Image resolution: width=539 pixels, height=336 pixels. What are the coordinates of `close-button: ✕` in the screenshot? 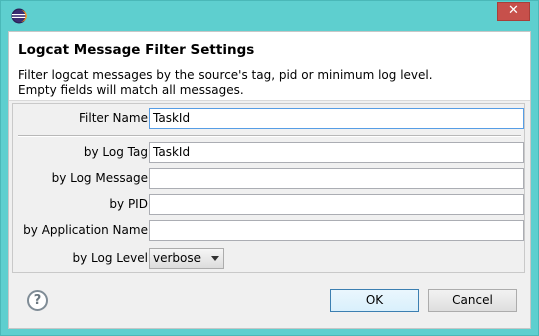 It's located at (513, 11).